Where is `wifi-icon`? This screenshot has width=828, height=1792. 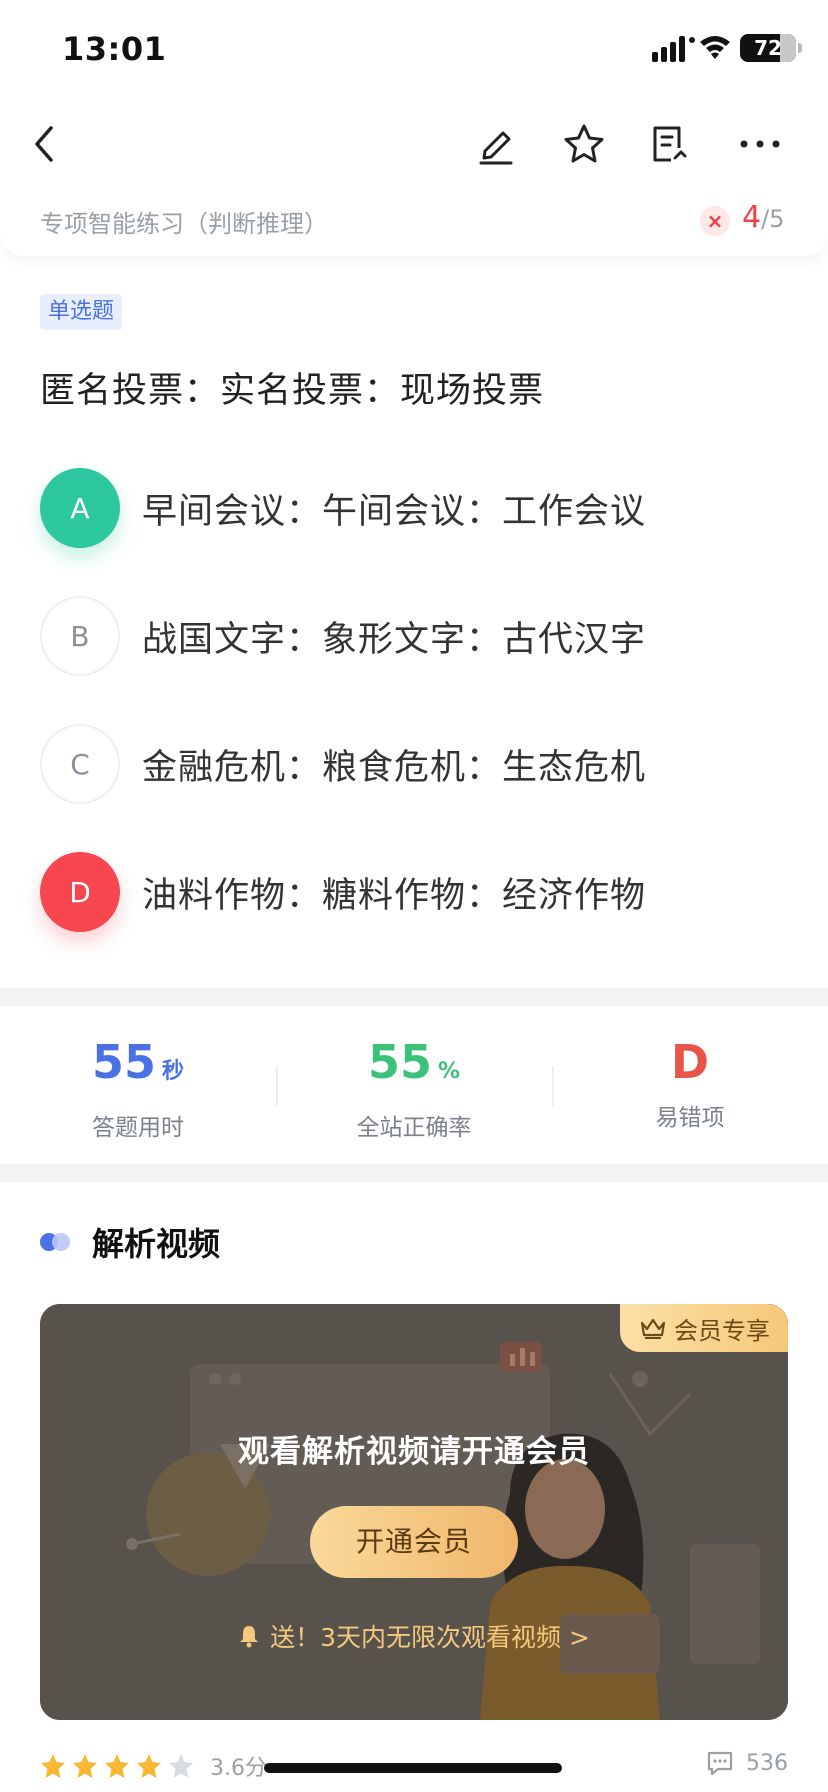
wifi-icon is located at coordinates (715, 47).